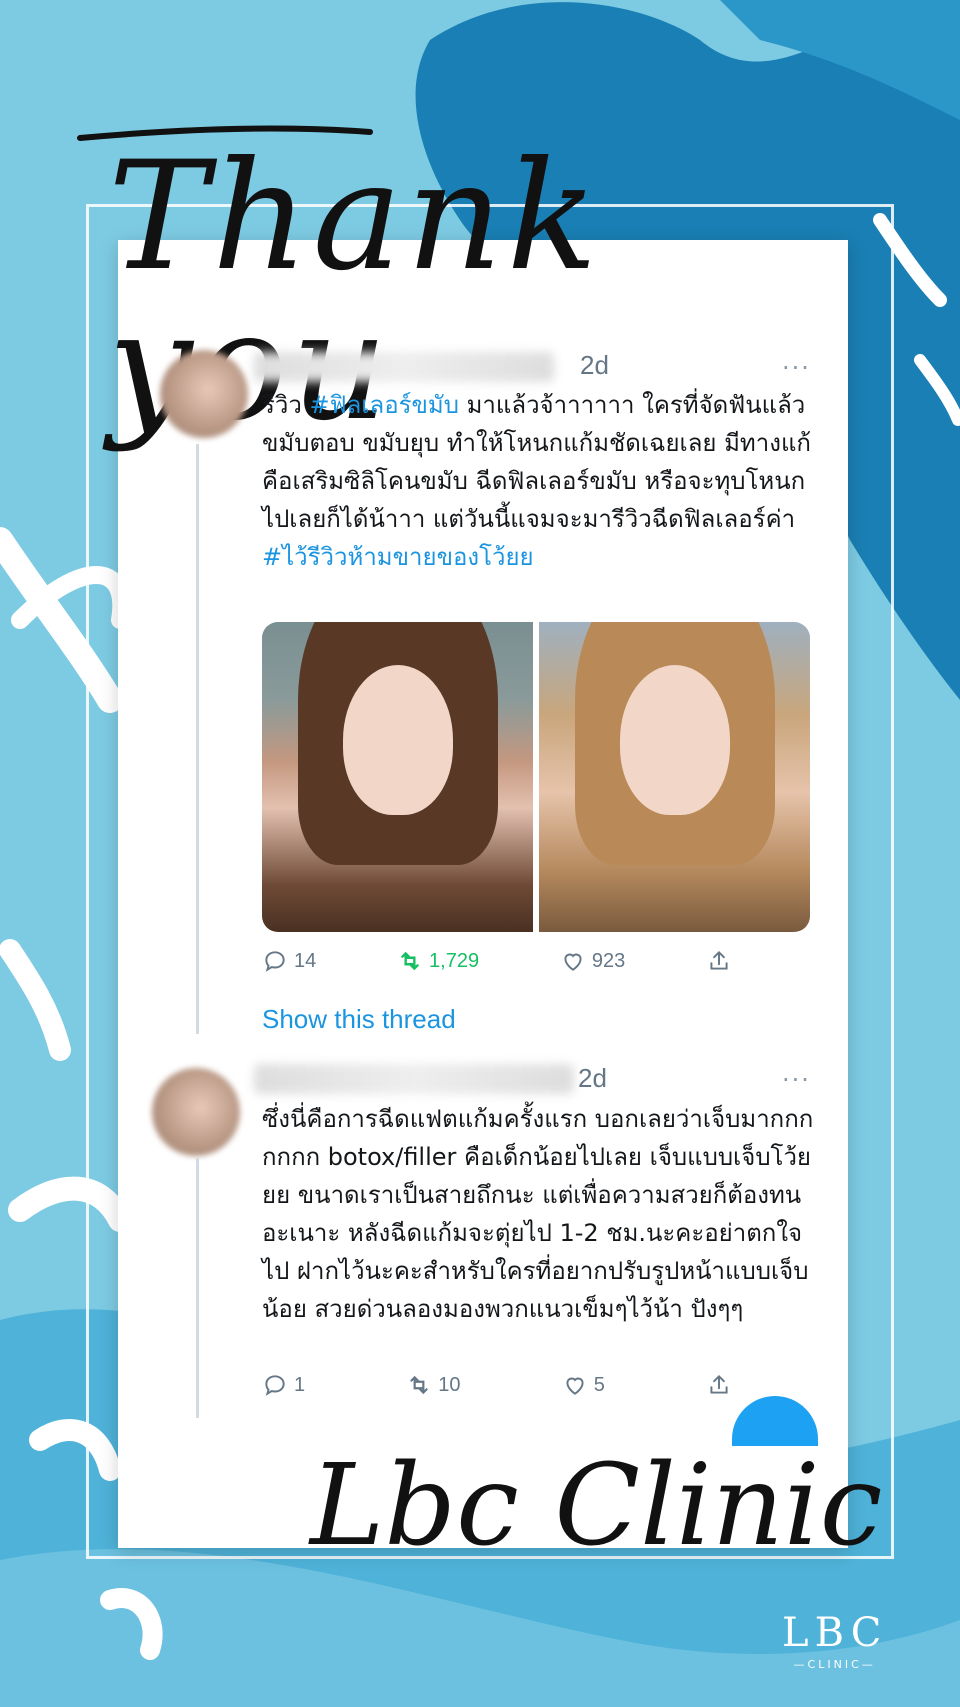  I want to click on like-count: 5, so click(599, 1384).